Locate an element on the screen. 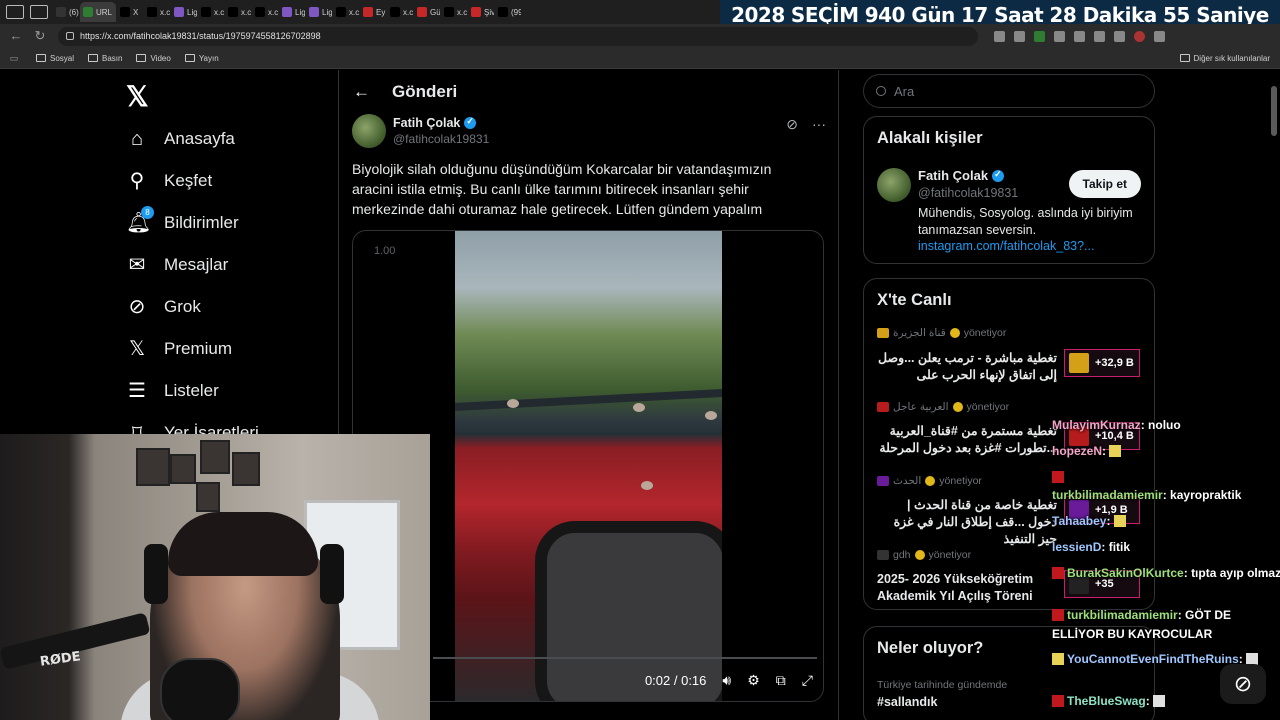 The image size is (1280, 720). mail-icon: ✉ is located at coordinates (137, 265).